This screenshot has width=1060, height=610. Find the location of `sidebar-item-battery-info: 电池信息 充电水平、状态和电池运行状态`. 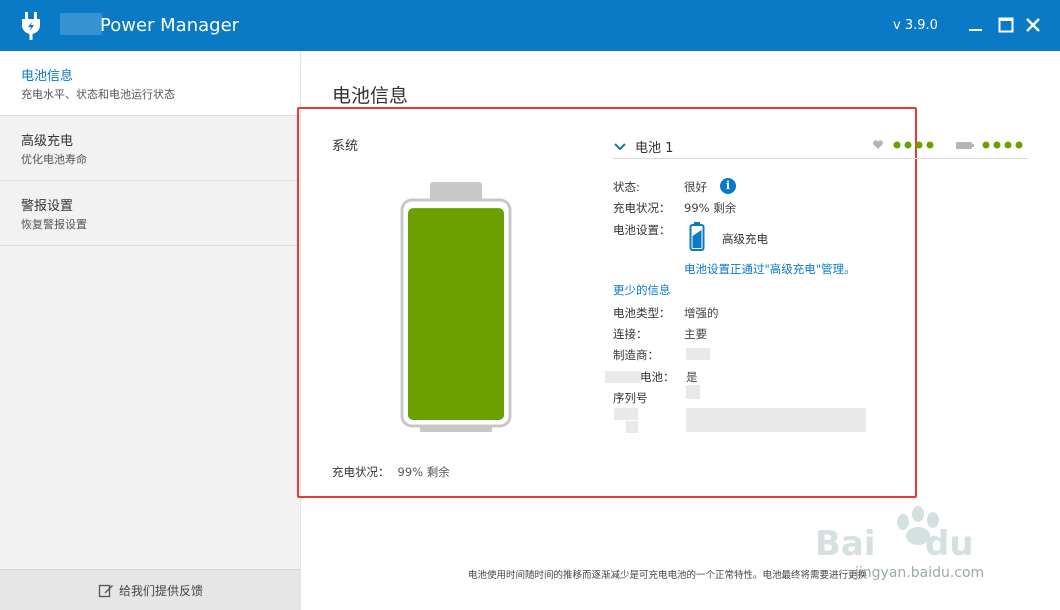

sidebar-item-battery-info: 电池信息 充电水平、状态和电池运行状态 is located at coordinates (150, 83).